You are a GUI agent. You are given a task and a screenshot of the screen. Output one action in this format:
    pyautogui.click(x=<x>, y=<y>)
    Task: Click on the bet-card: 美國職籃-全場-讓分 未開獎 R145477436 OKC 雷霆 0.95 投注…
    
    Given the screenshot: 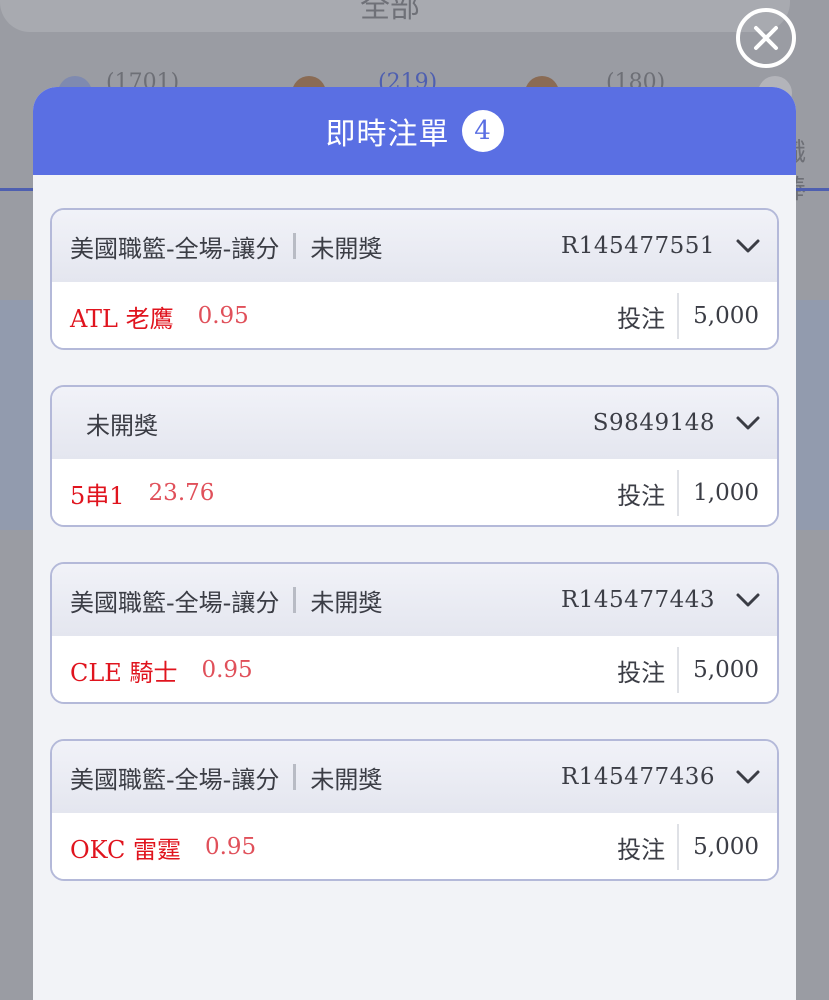 What is the action you would take?
    pyautogui.click(x=414, y=810)
    